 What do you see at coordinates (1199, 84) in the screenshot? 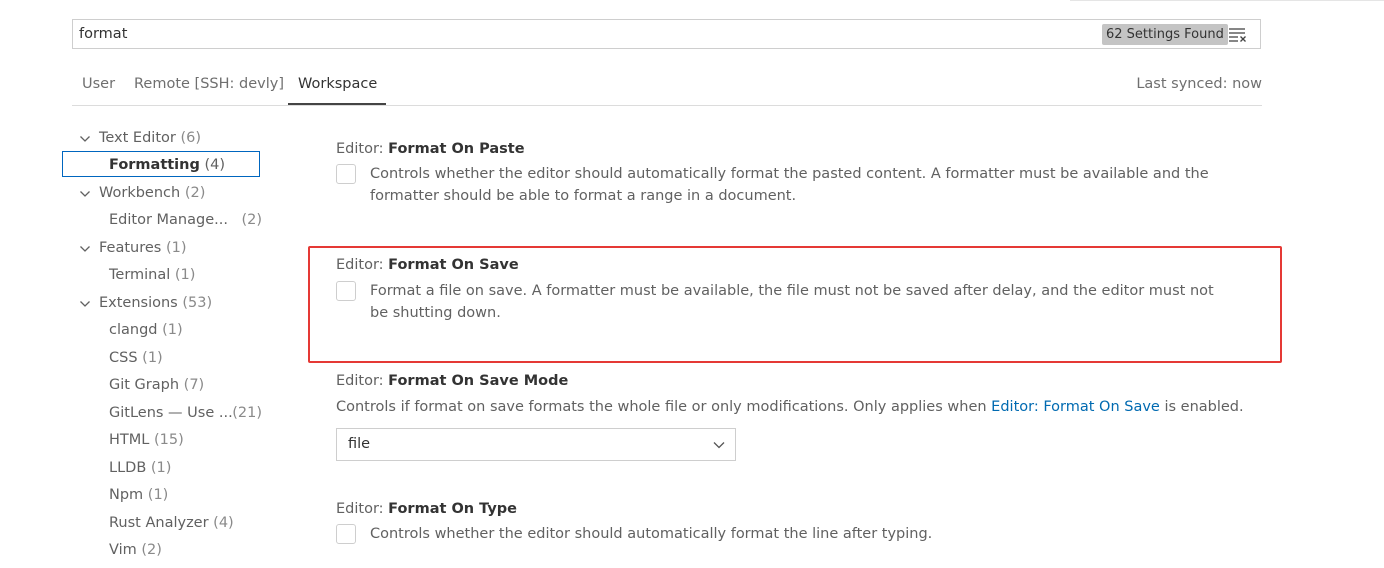
I see `sync-status: Last synced: now` at bounding box center [1199, 84].